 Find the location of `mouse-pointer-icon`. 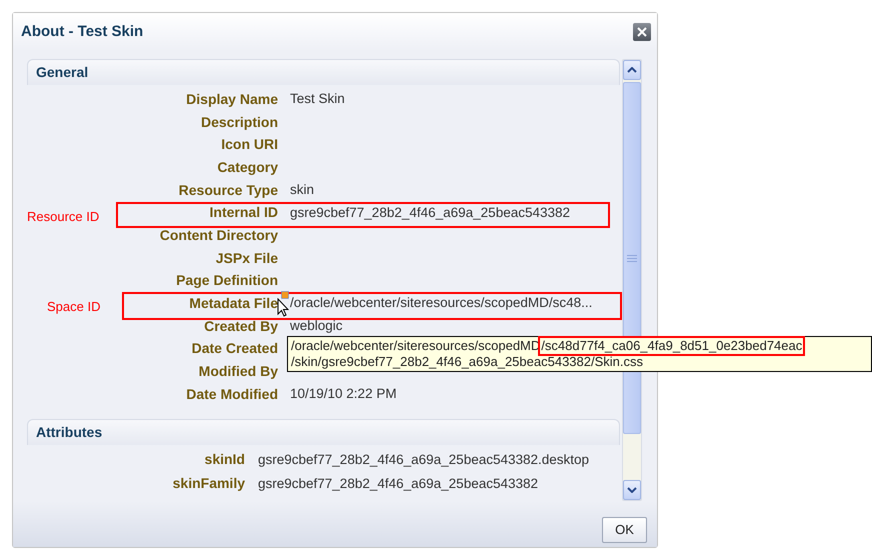

mouse-pointer-icon is located at coordinates (283, 307).